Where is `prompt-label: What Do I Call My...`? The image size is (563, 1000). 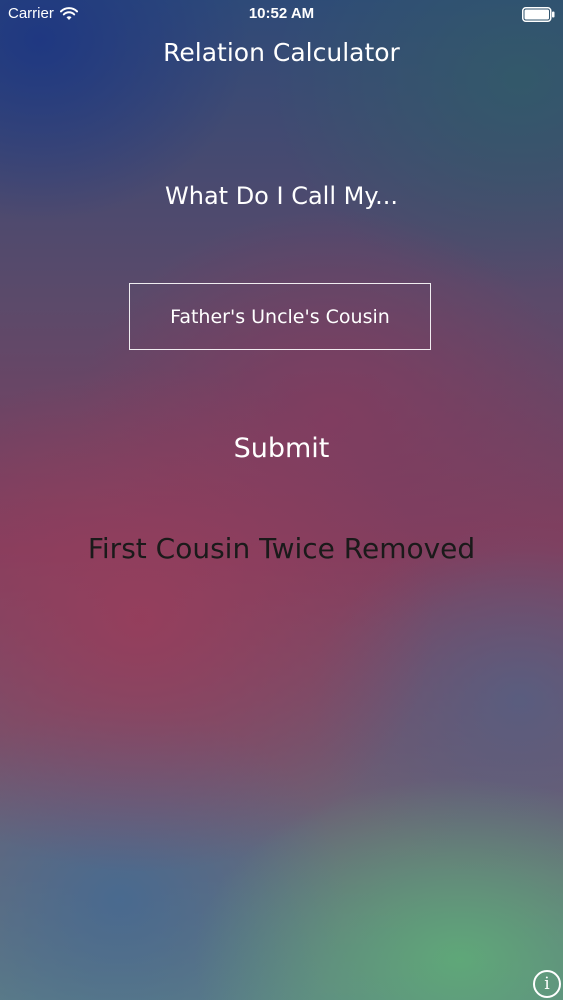
prompt-label: What Do I Call My... is located at coordinates (281, 196).